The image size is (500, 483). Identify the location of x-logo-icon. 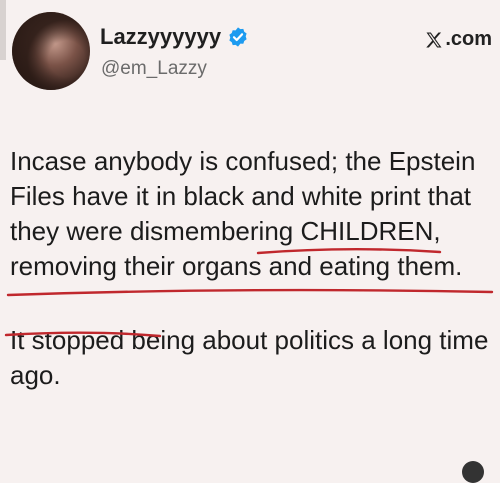
(434, 39).